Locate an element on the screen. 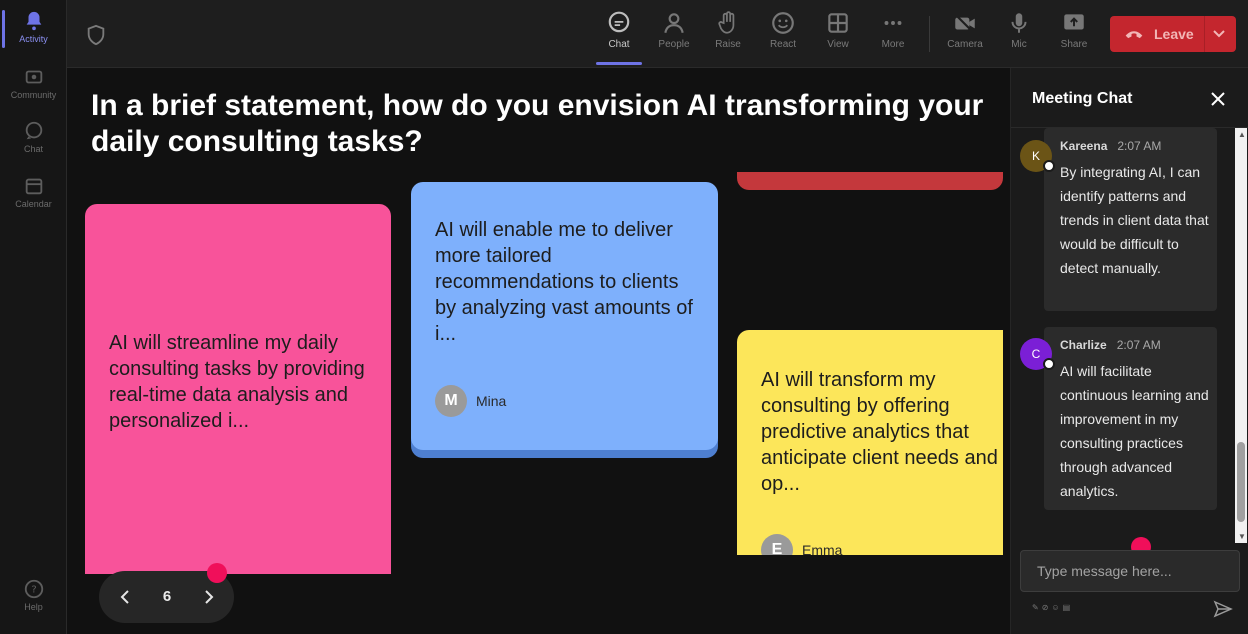 The width and height of the screenshot is (1248, 634). leave-button: Leave is located at coordinates (1173, 34).